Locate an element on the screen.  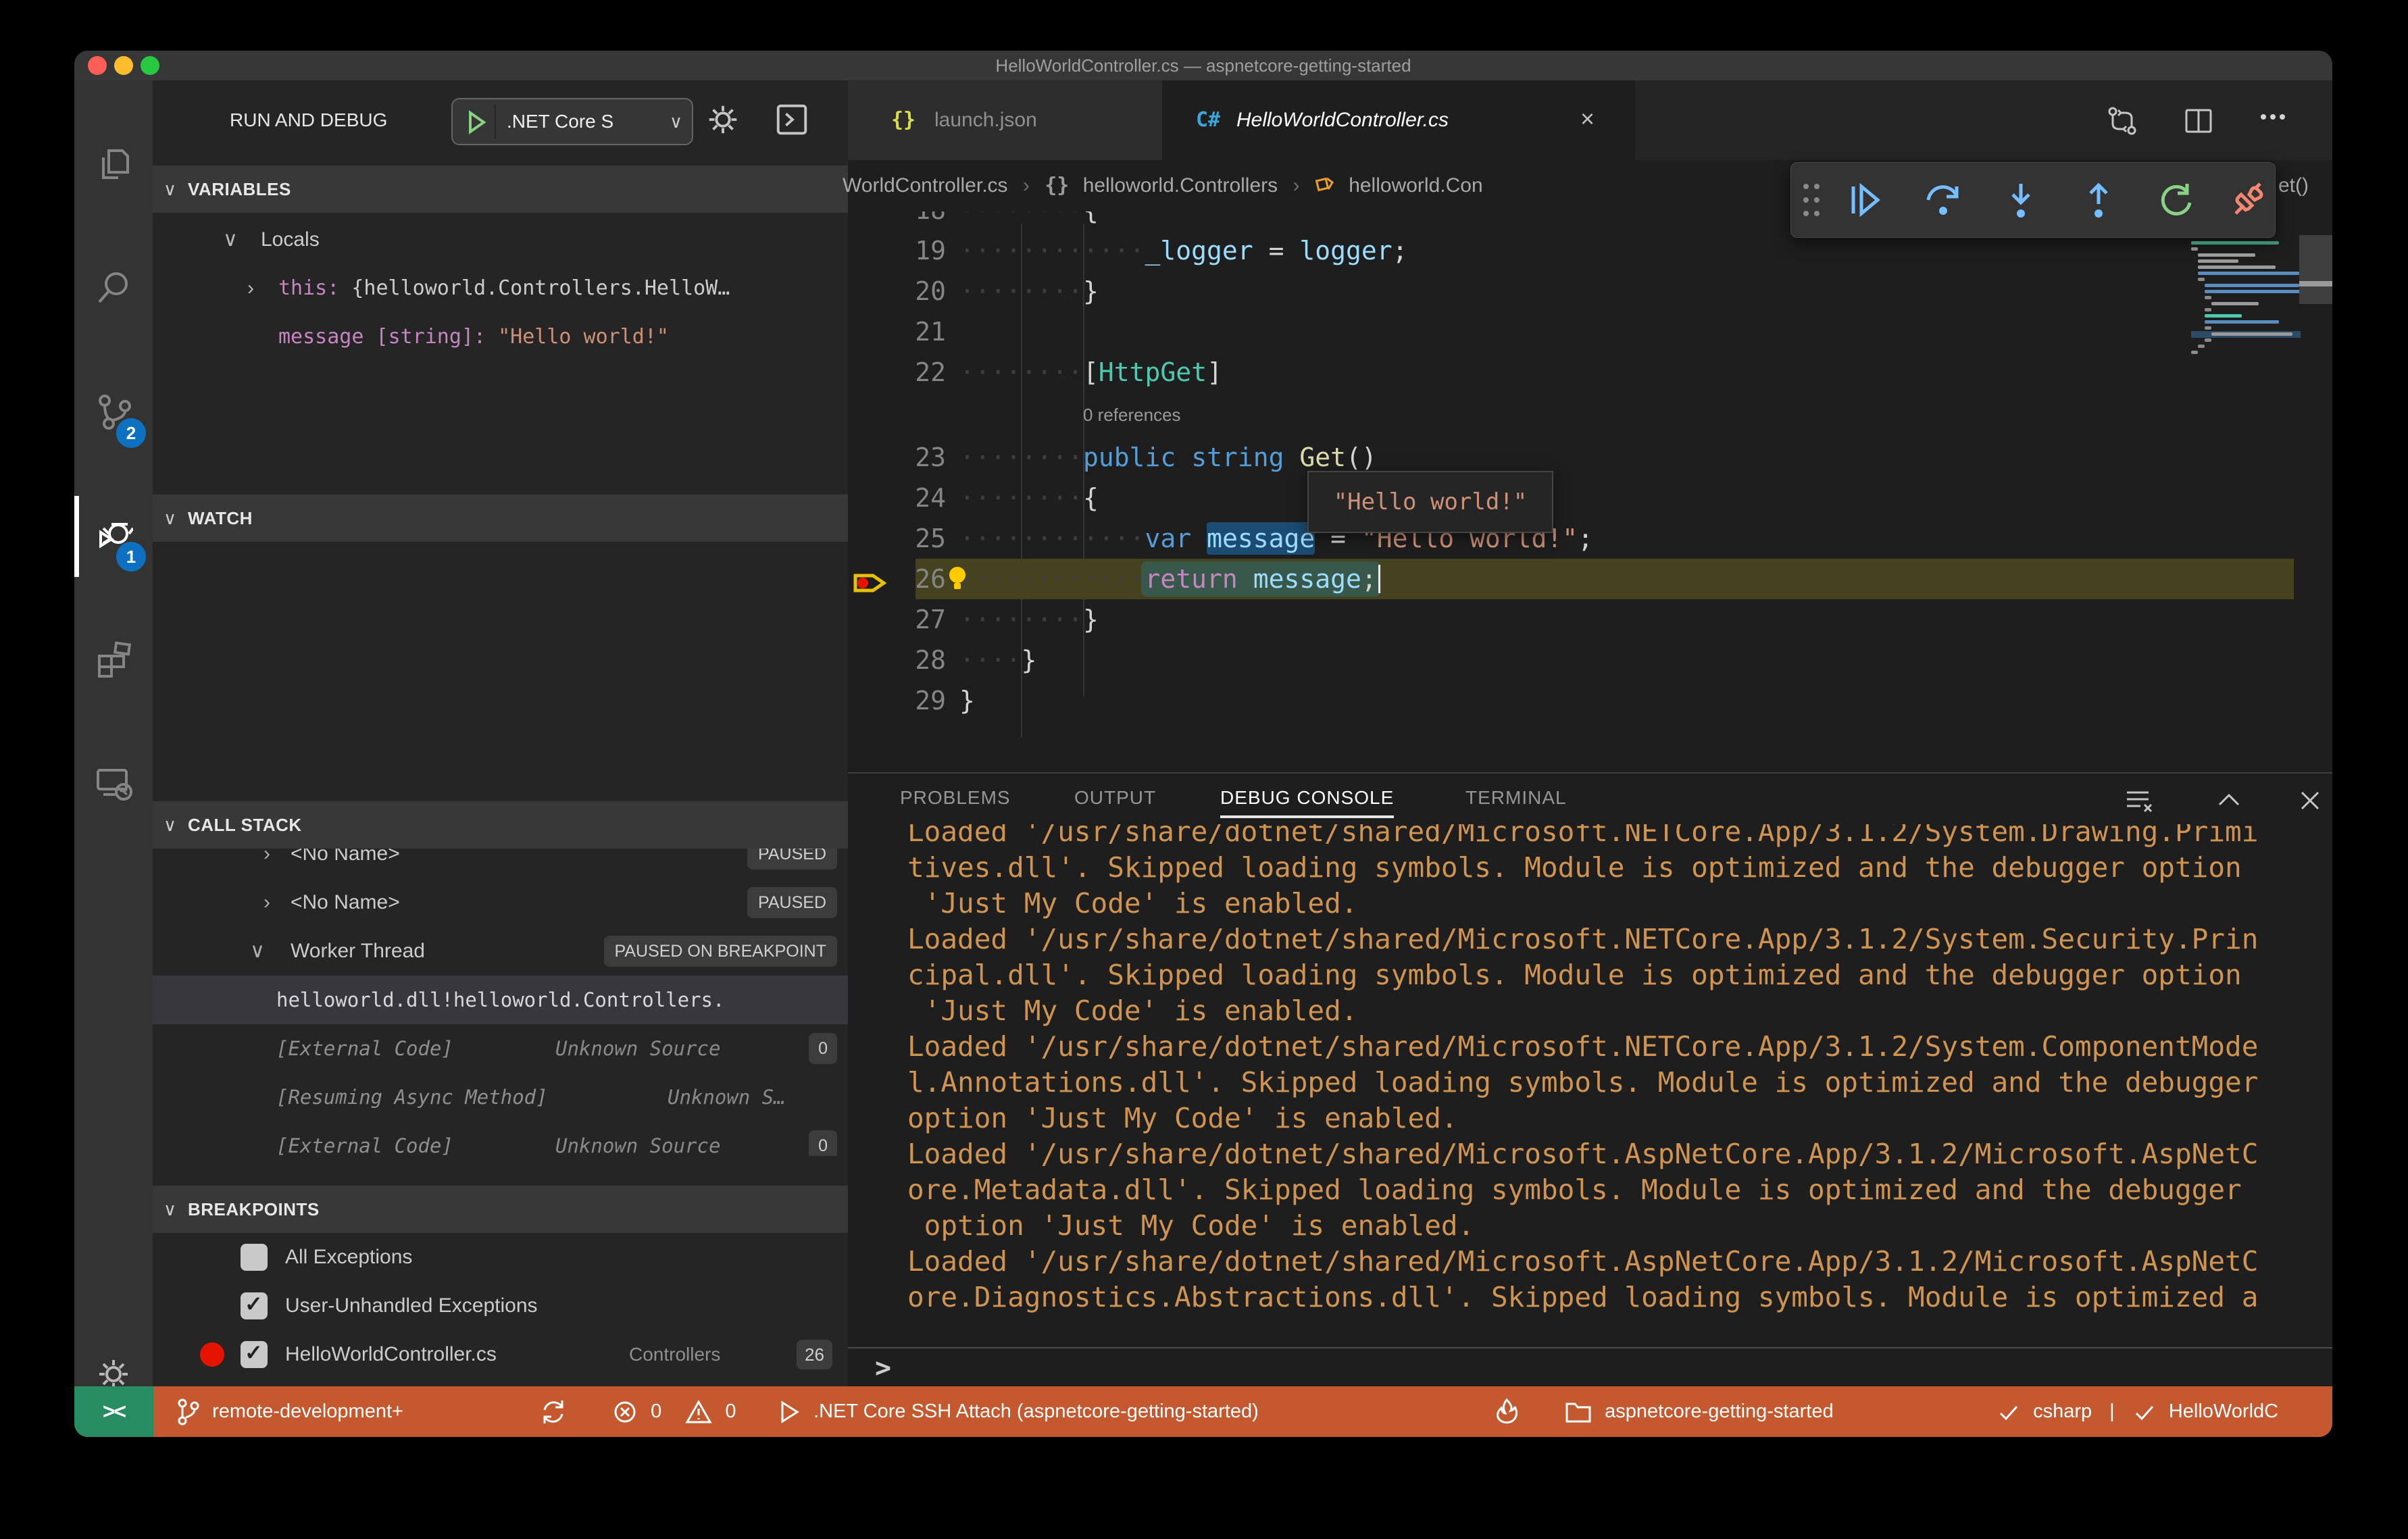
codelens: 0 references is located at coordinates (1590, 415).